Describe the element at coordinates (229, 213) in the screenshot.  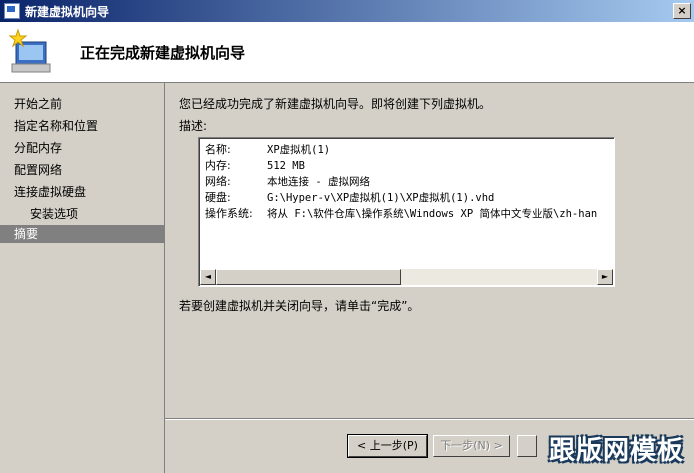
I see `desc-key: 操作系统:` at that location.